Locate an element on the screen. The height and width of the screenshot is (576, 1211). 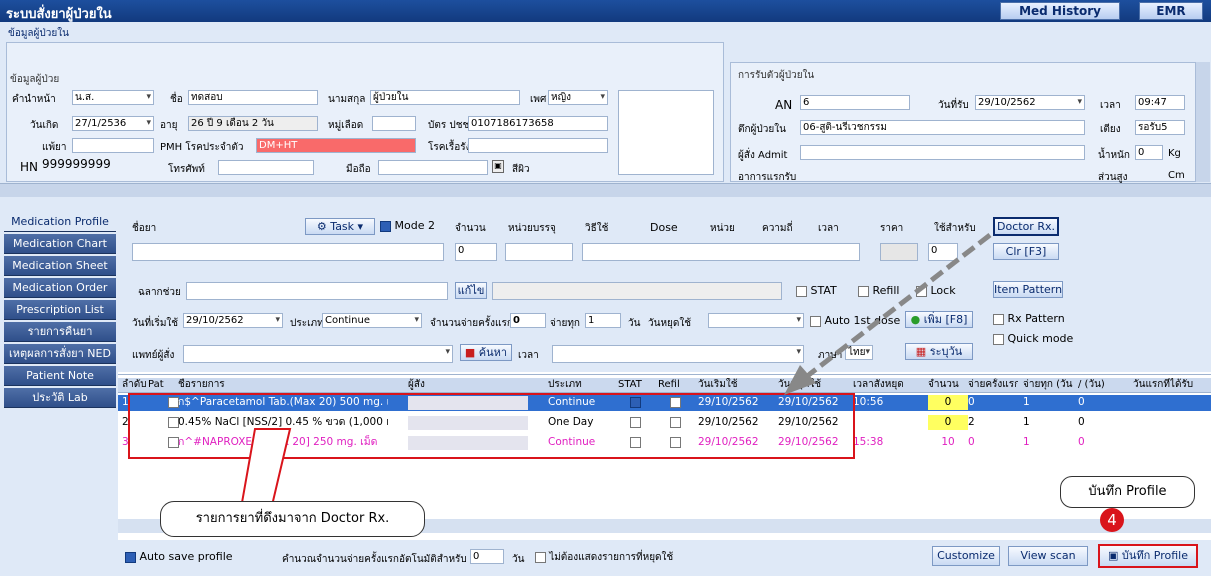
every-field: 1 is located at coordinates (603, 320).